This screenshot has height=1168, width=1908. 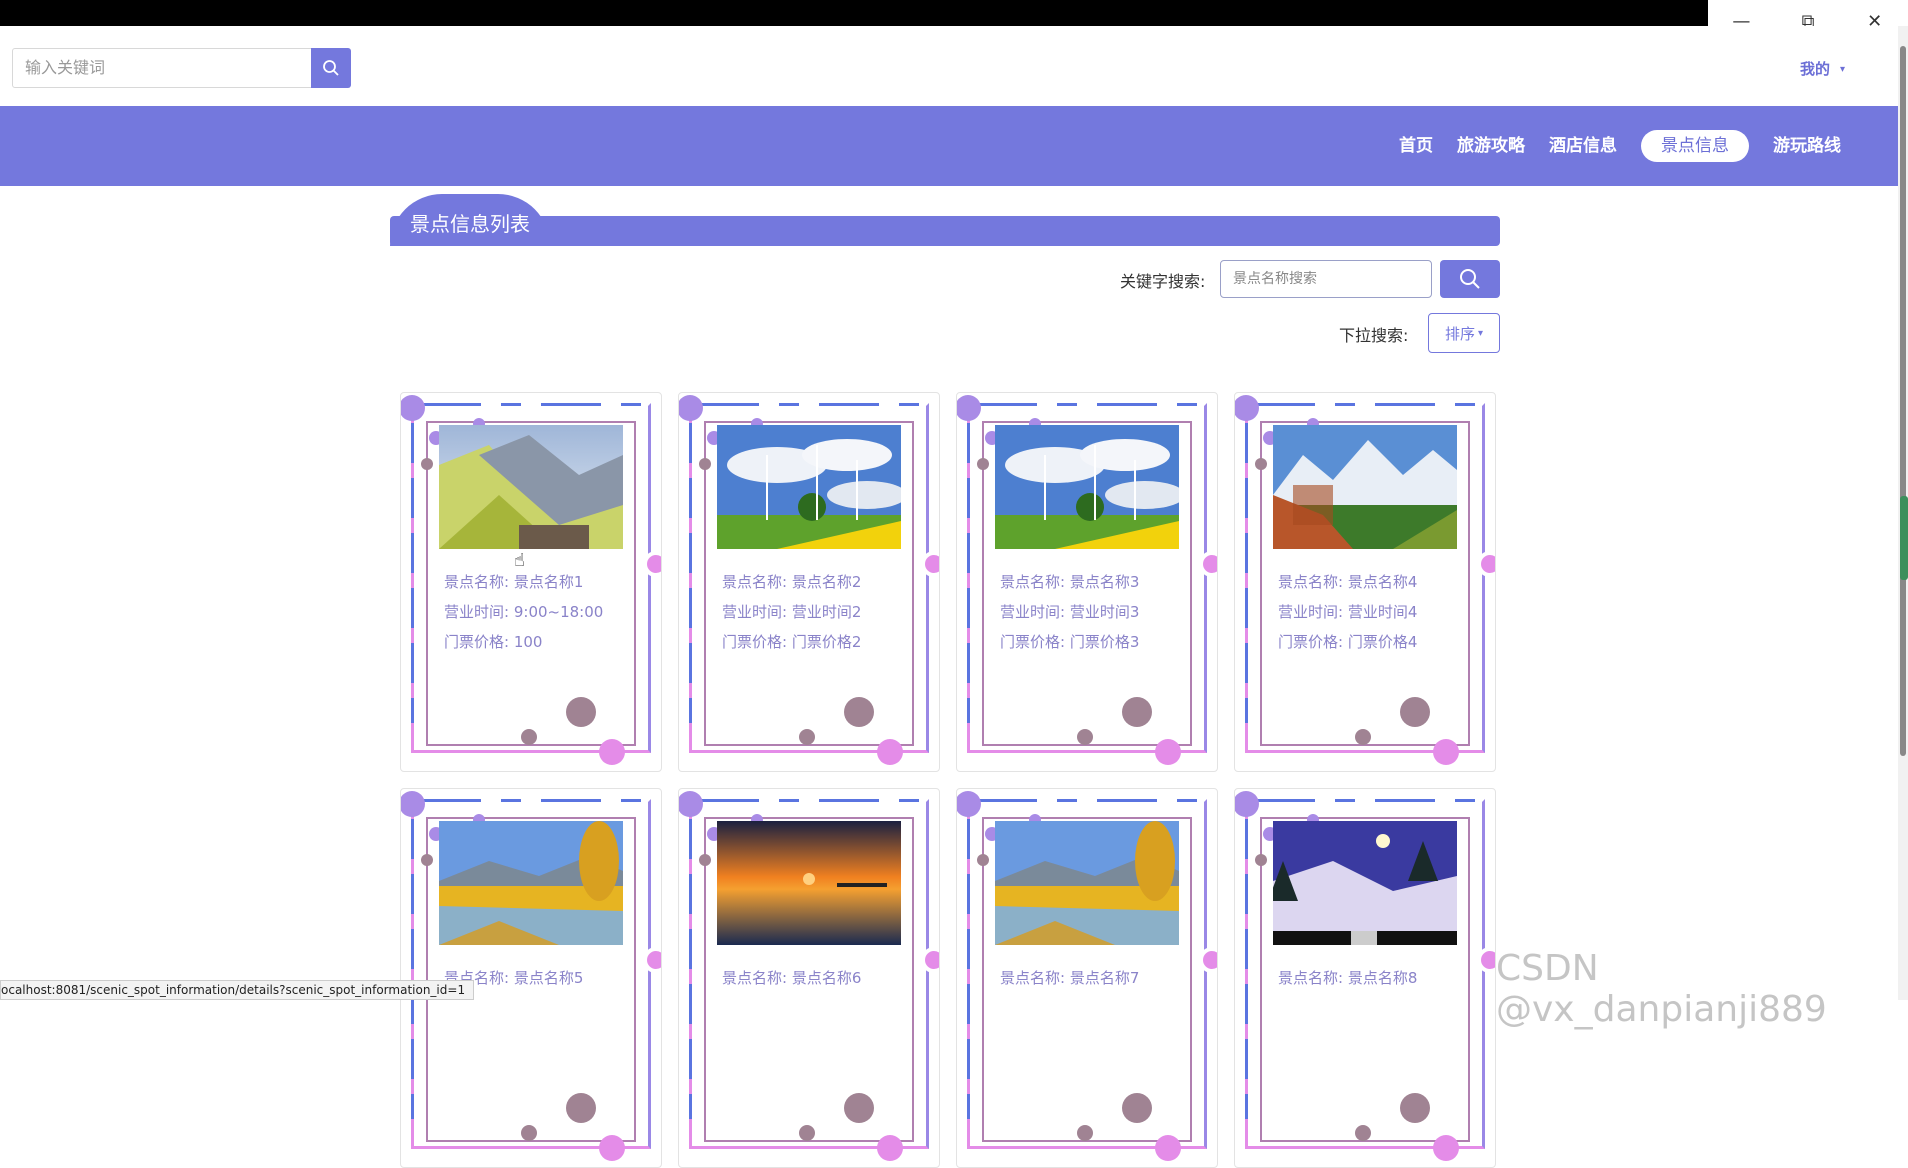 I want to click on attraction-card: 景点名称: 景点名称8, so click(x=1365, y=978).